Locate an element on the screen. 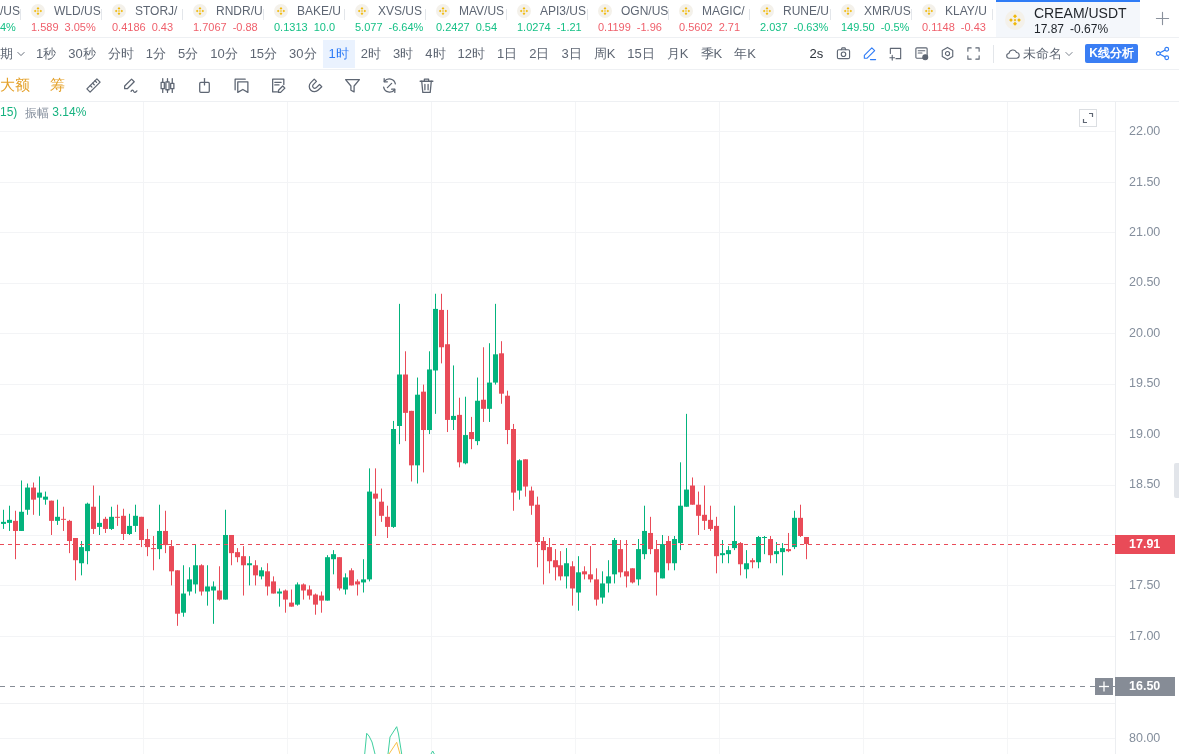  timeframe-tab: 30秒 is located at coordinates (82, 53).